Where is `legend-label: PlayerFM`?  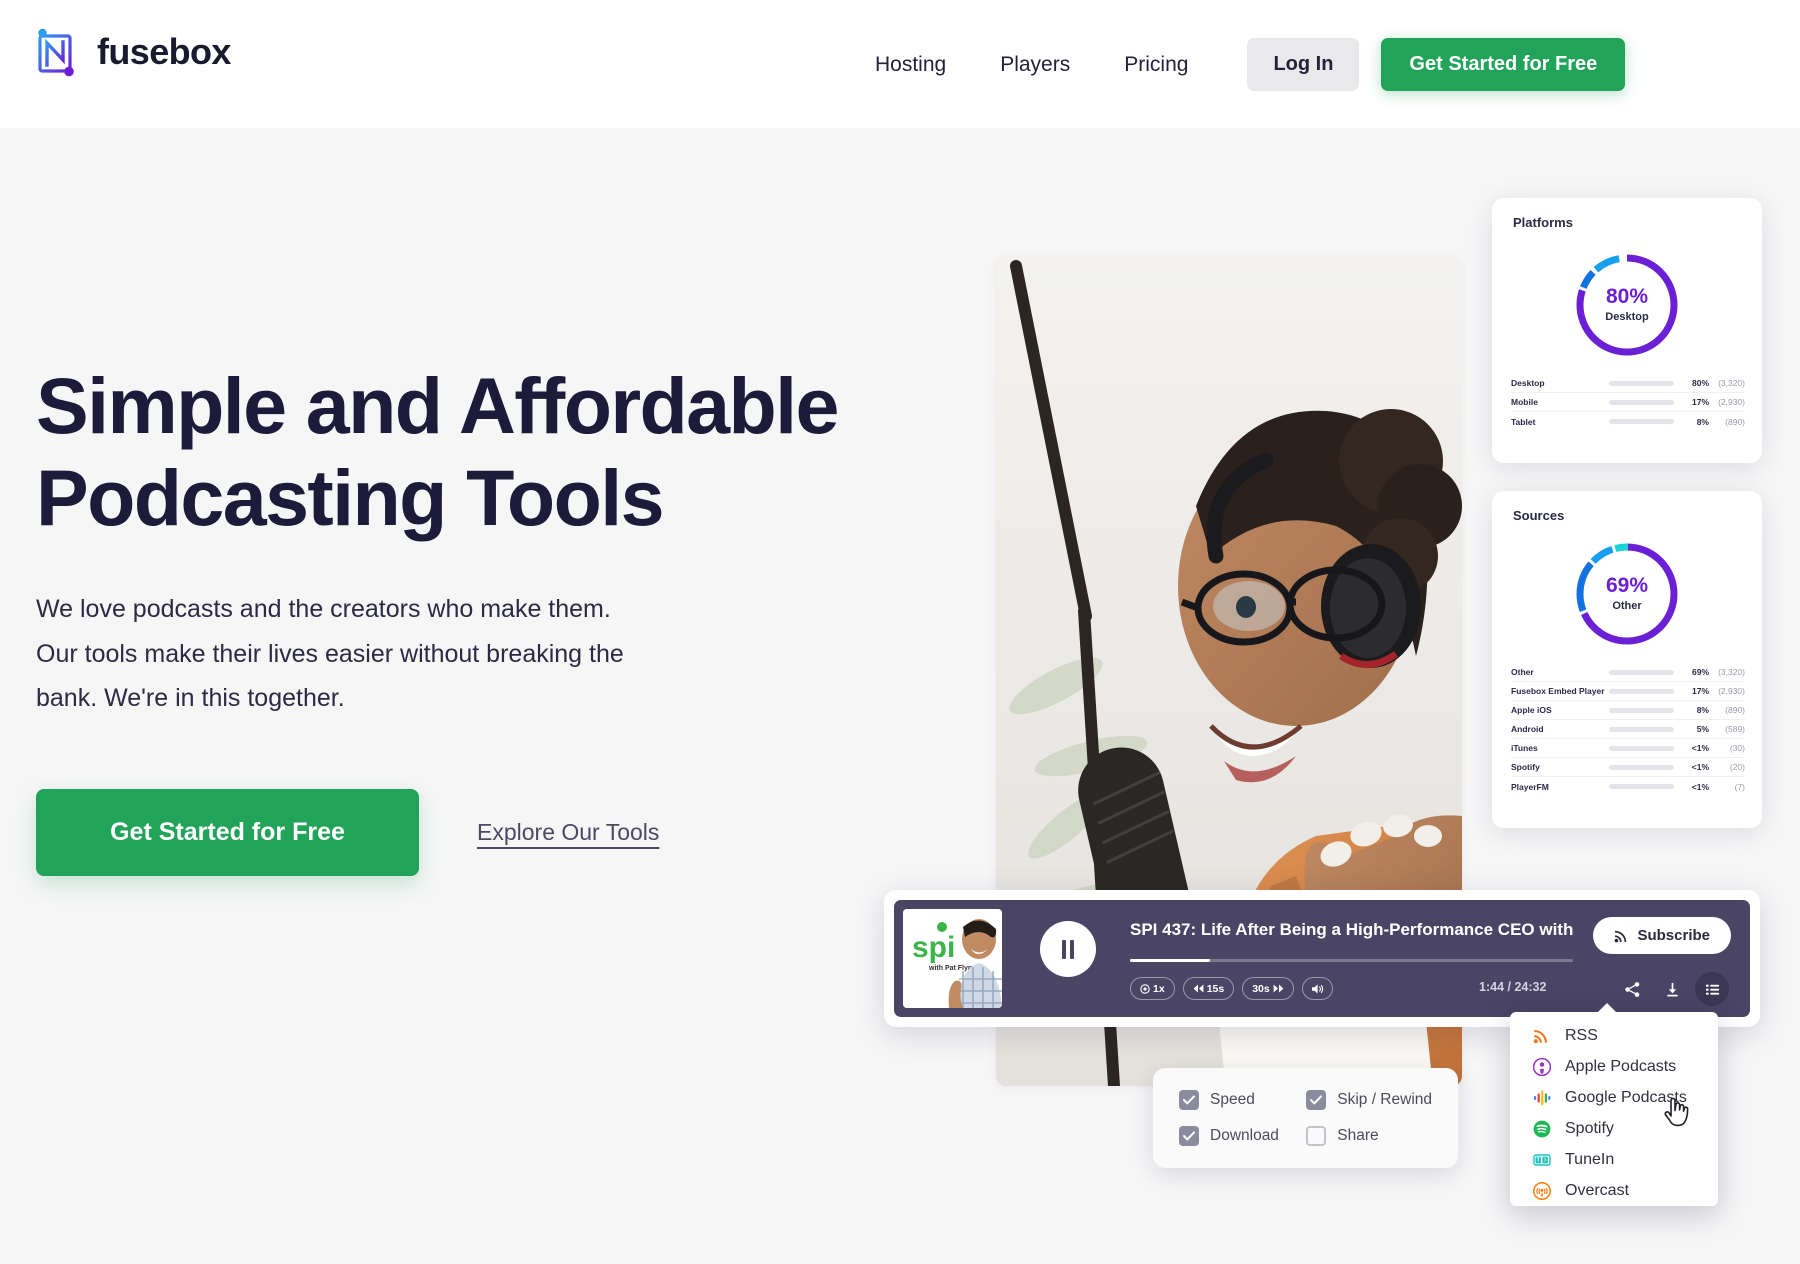
legend-label: PlayerFM is located at coordinates (1530, 786).